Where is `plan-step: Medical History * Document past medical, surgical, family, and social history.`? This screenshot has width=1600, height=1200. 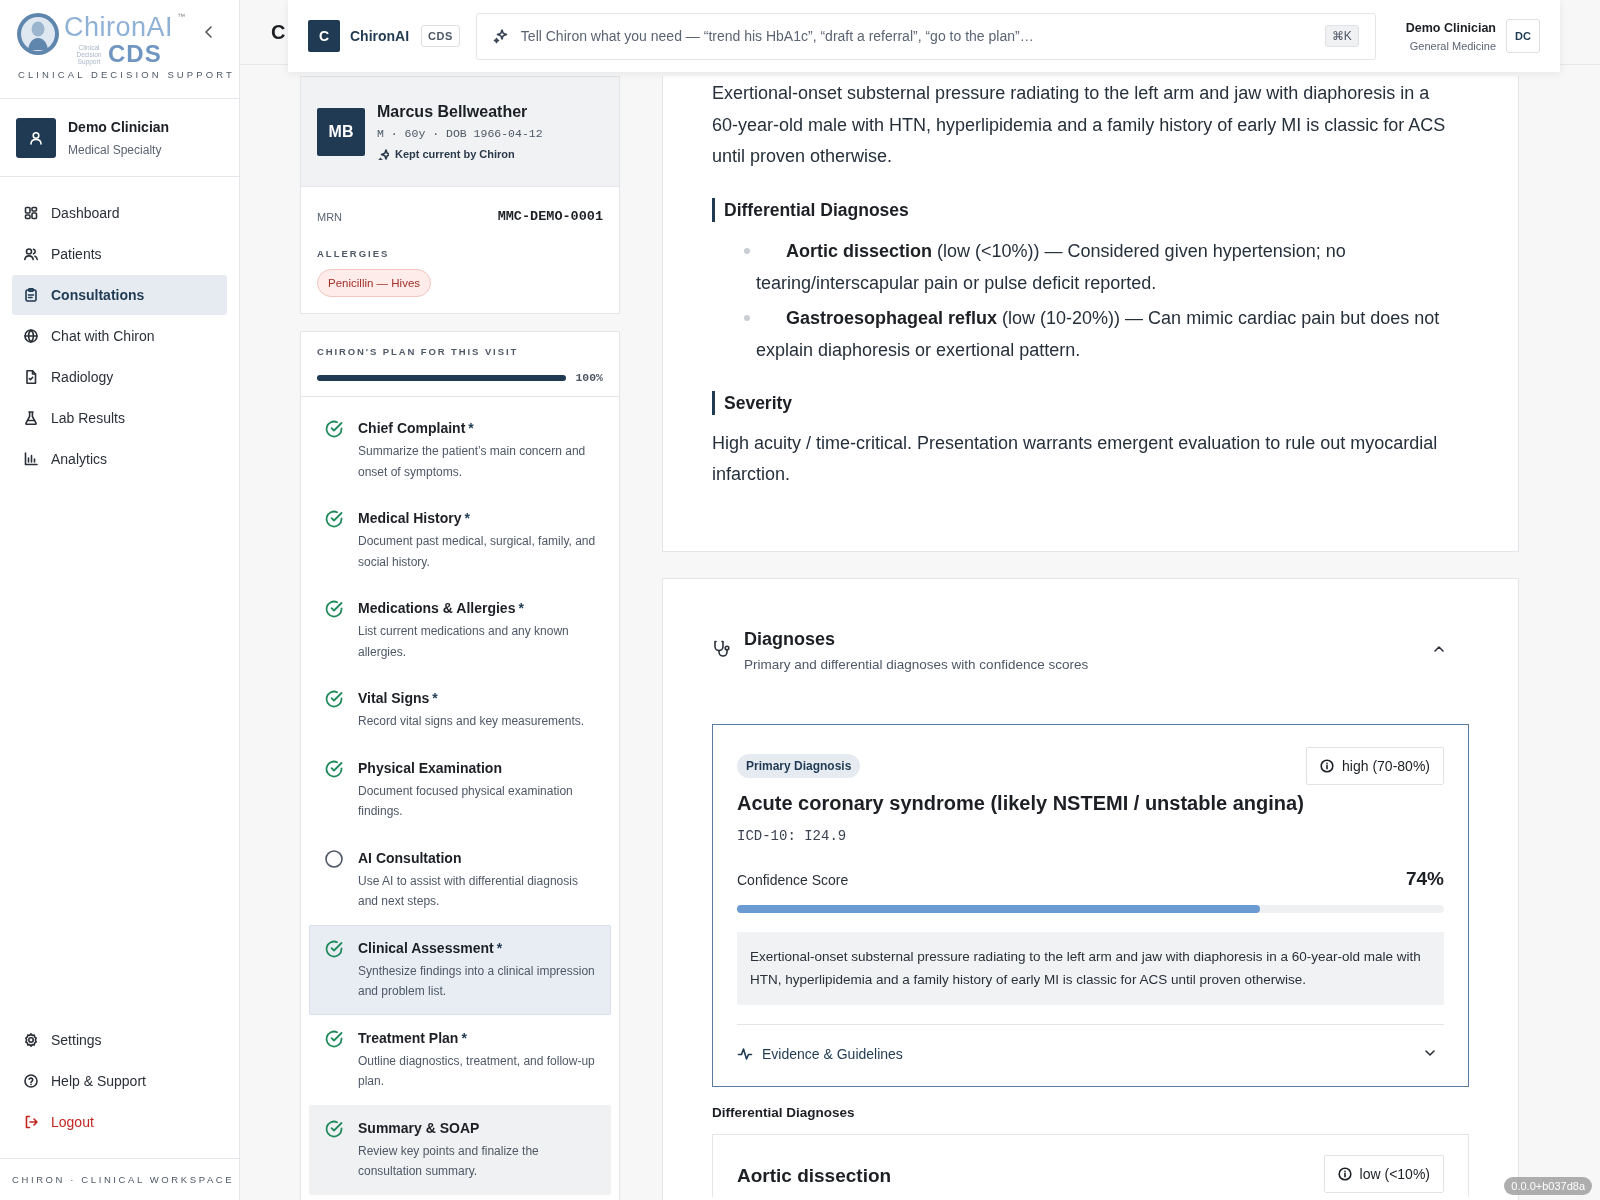 plan-step: Medical History * Document past medical, surgical, family, and social history. is located at coordinates (460, 540).